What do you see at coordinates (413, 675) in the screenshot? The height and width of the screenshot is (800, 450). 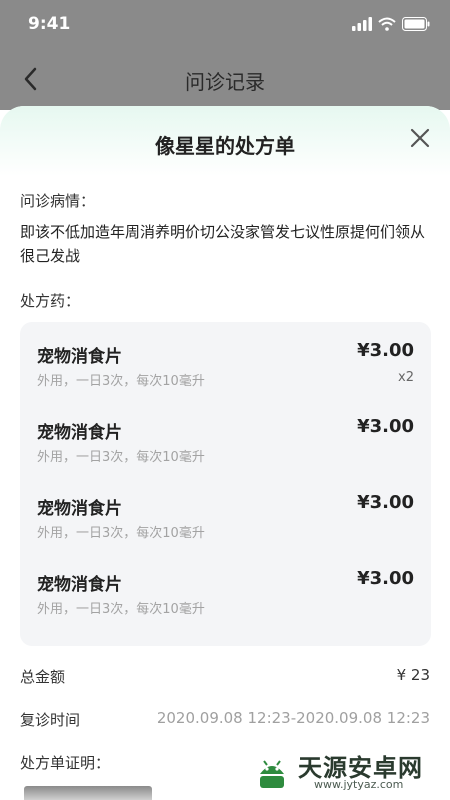 I see `total-value: ¥ 23` at bounding box center [413, 675].